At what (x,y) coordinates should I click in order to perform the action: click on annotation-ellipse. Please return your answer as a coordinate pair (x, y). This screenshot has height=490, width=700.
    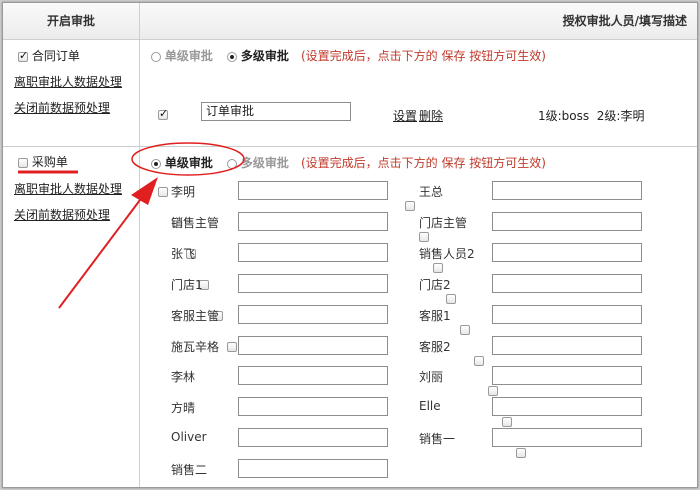
    Looking at the image, I should click on (188, 159).